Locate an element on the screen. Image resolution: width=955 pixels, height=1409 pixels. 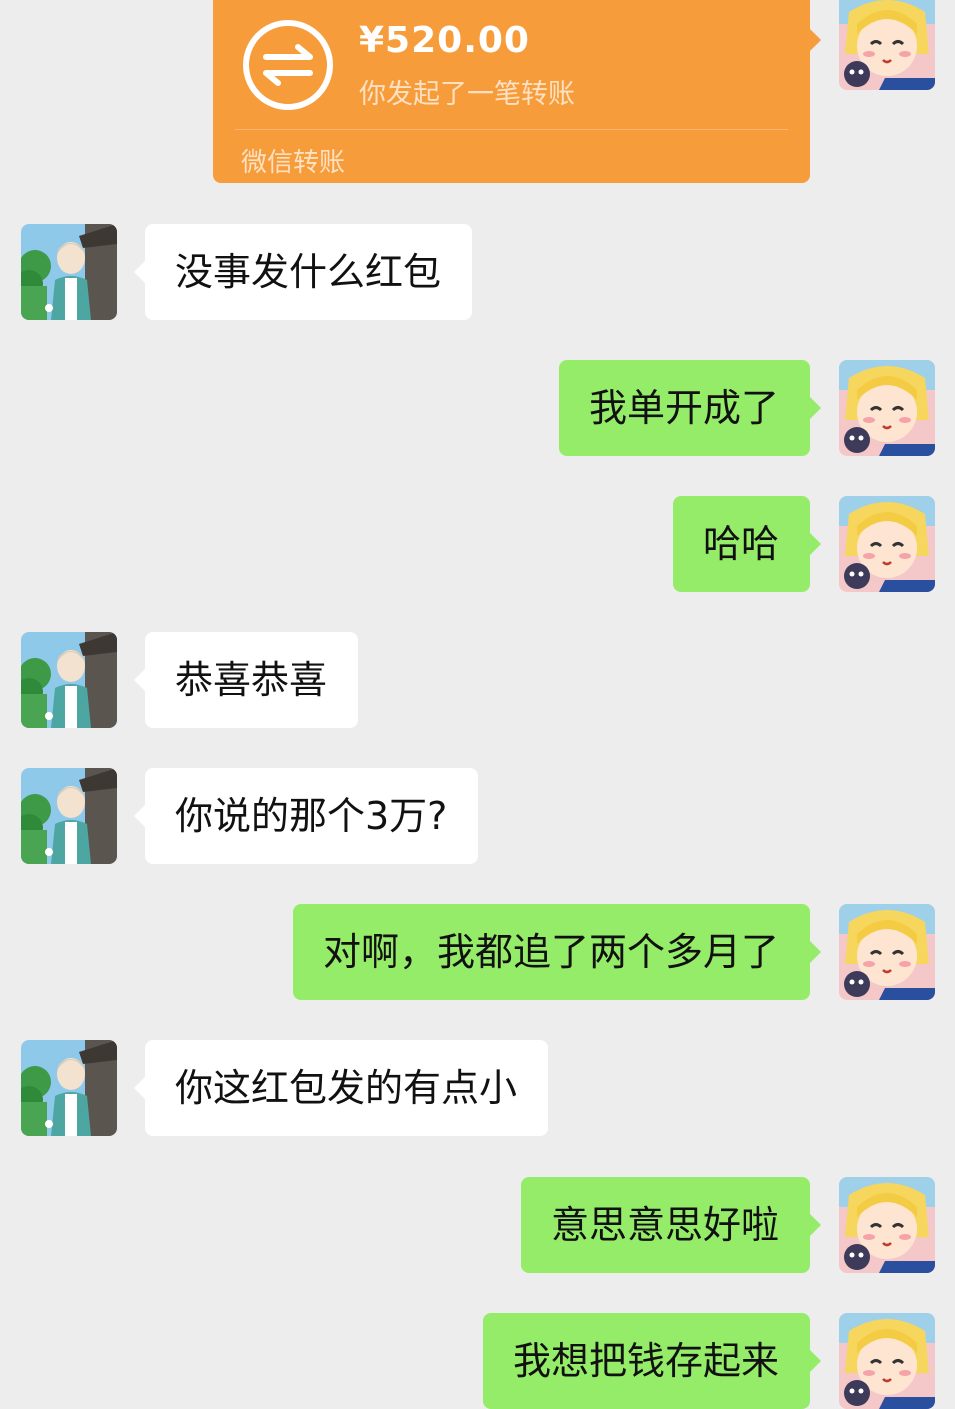
transfer-arrows-icon is located at coordinates (288, 65).